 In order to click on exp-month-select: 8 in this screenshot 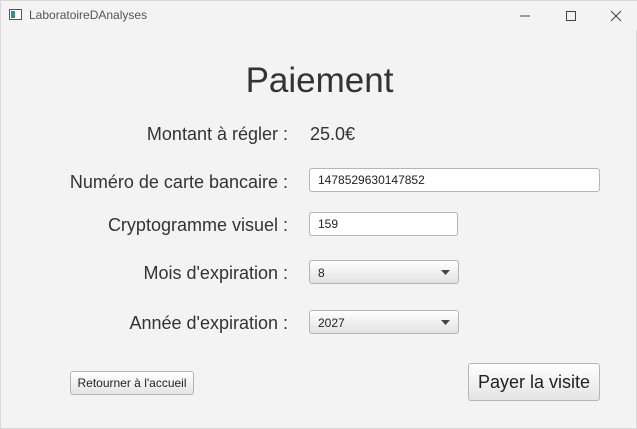, I will do `click(384, 272)`.